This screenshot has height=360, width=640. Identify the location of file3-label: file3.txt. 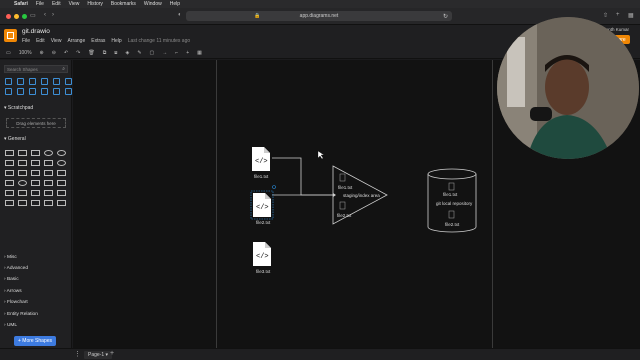
(263, 271).